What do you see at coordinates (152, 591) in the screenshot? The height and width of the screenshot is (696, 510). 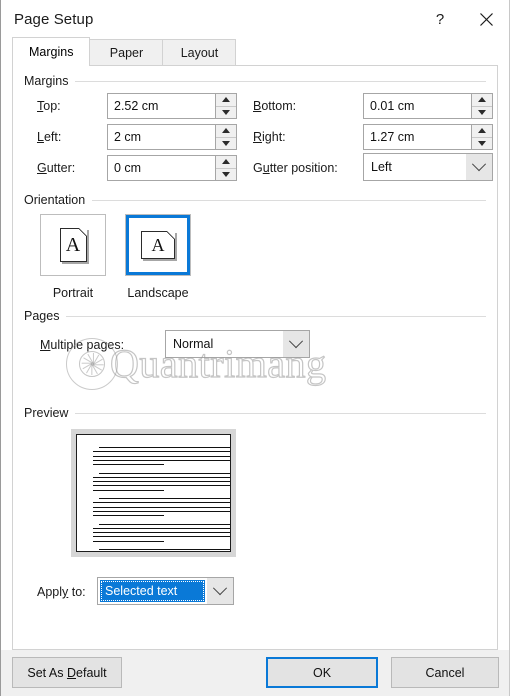 I see `apply-to-value: Selected text` at bounding box center [152, 591].